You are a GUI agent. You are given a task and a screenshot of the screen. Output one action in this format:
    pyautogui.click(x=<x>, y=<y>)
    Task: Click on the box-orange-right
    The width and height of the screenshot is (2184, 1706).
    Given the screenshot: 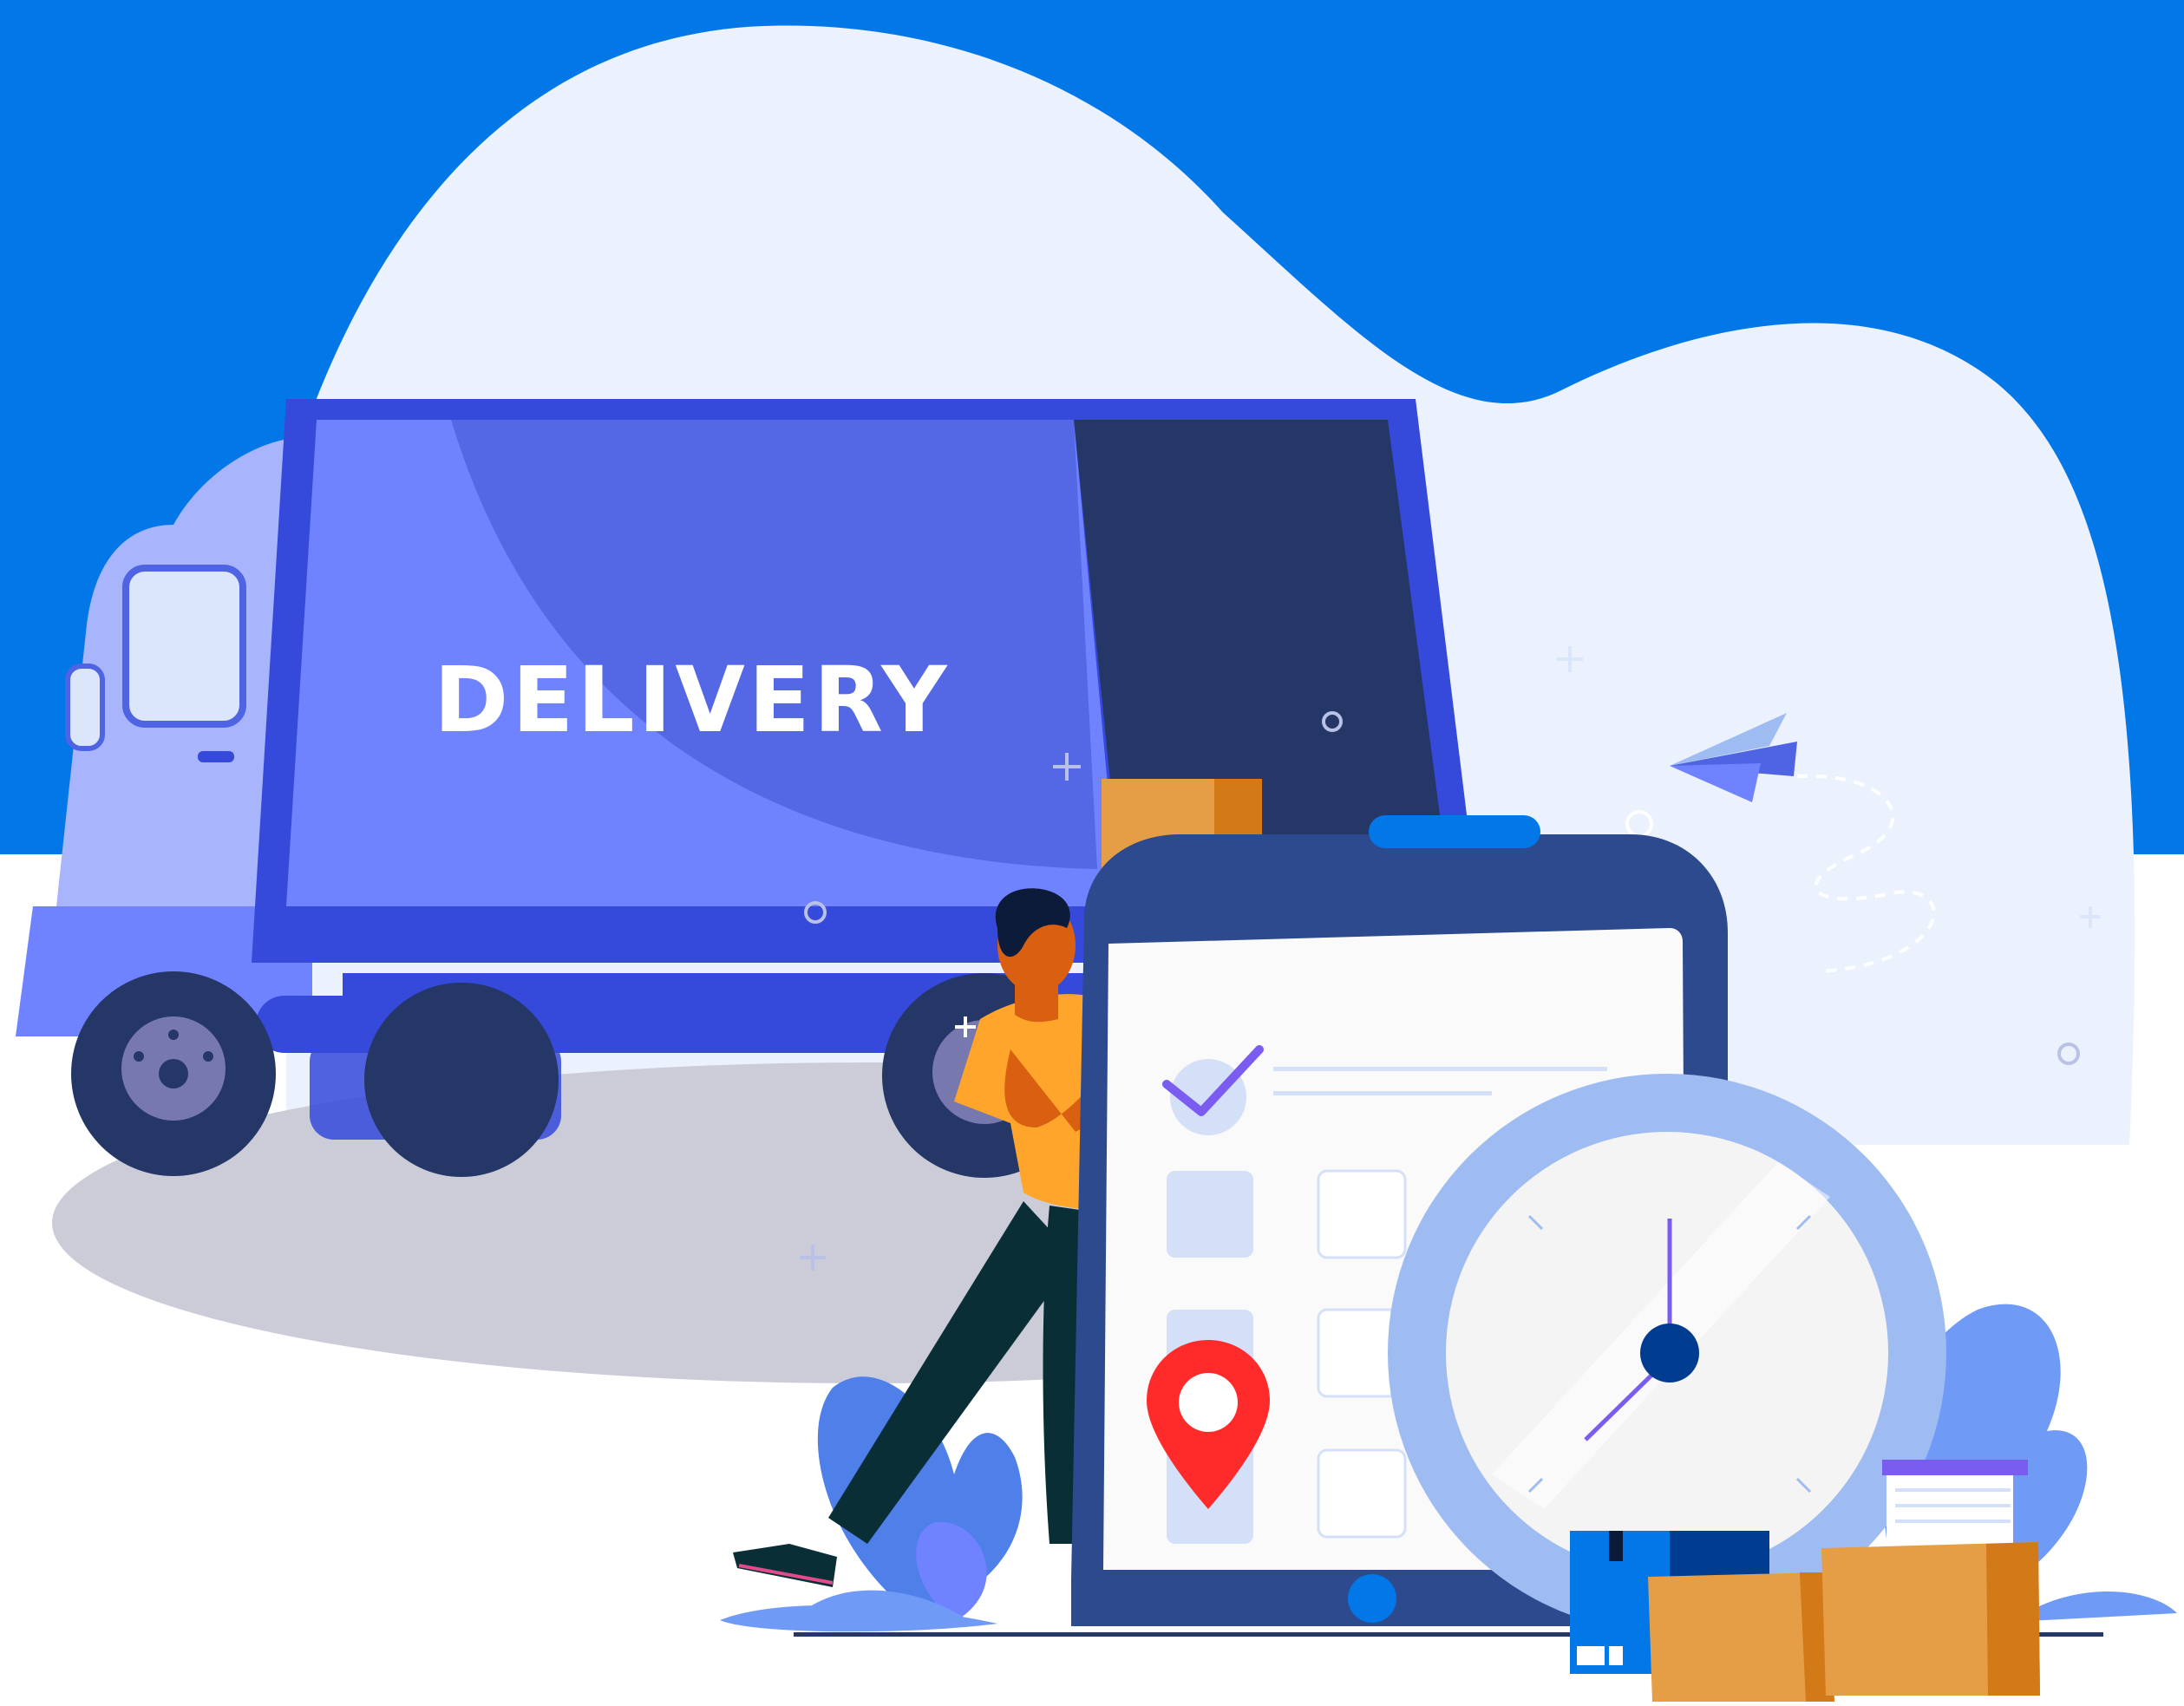 What is the action you would take?
    pyautogui.click(x=1930, y=1619)
    